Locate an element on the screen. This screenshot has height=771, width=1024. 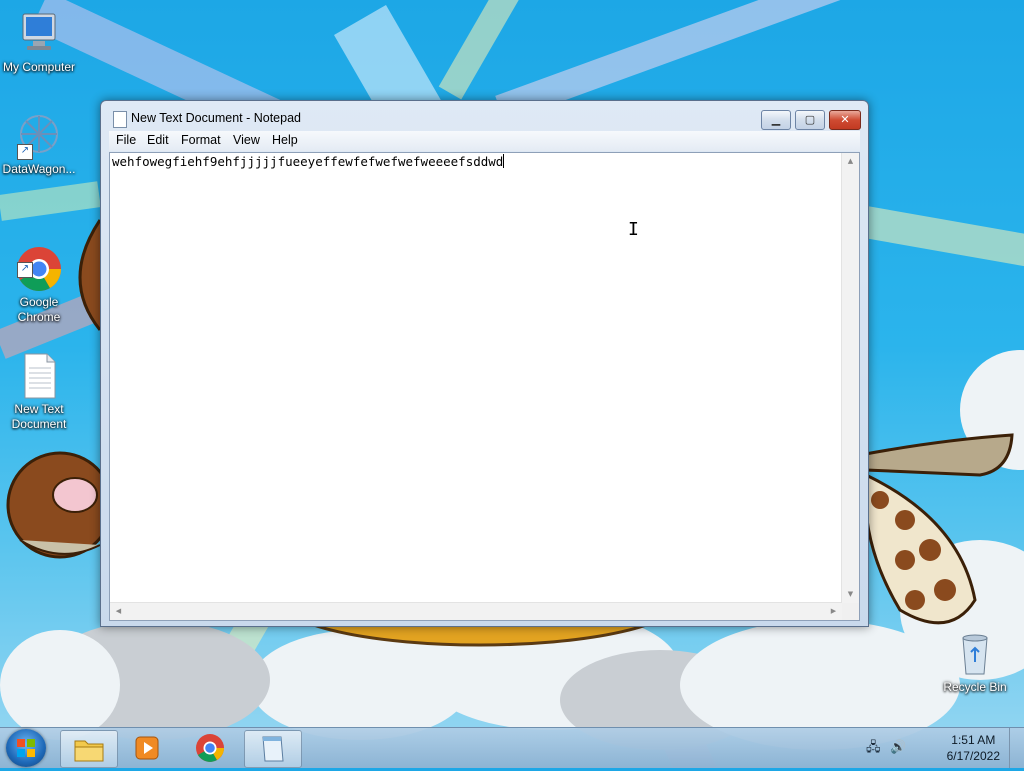
desktop-icon-recycle-bin: Recycle Bin is located at coordinates (975, 662).